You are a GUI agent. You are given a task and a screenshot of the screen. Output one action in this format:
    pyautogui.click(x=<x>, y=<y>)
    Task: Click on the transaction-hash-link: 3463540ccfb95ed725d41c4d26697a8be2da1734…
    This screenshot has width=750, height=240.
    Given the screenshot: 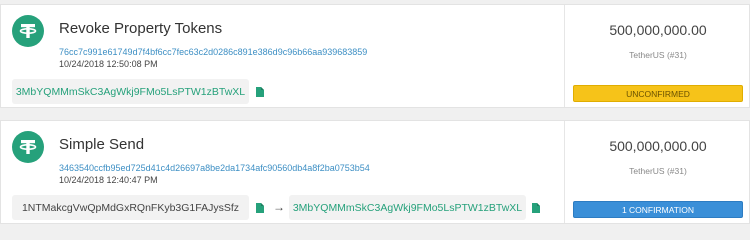 What is the action you would take?
    pyautogui.click(x=214, y=168)
    